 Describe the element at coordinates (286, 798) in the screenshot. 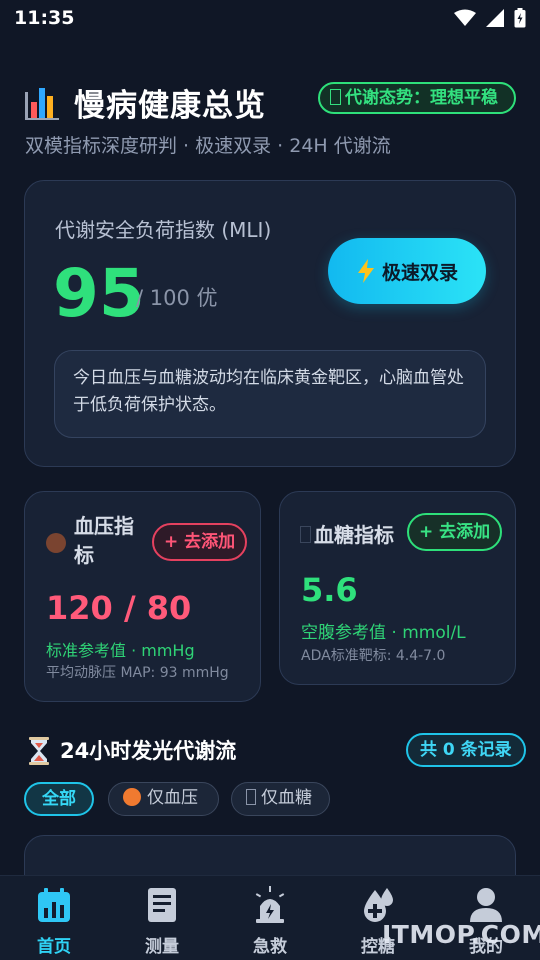

I see `filter-blood-glucose-label: 仅血糖` at that location.